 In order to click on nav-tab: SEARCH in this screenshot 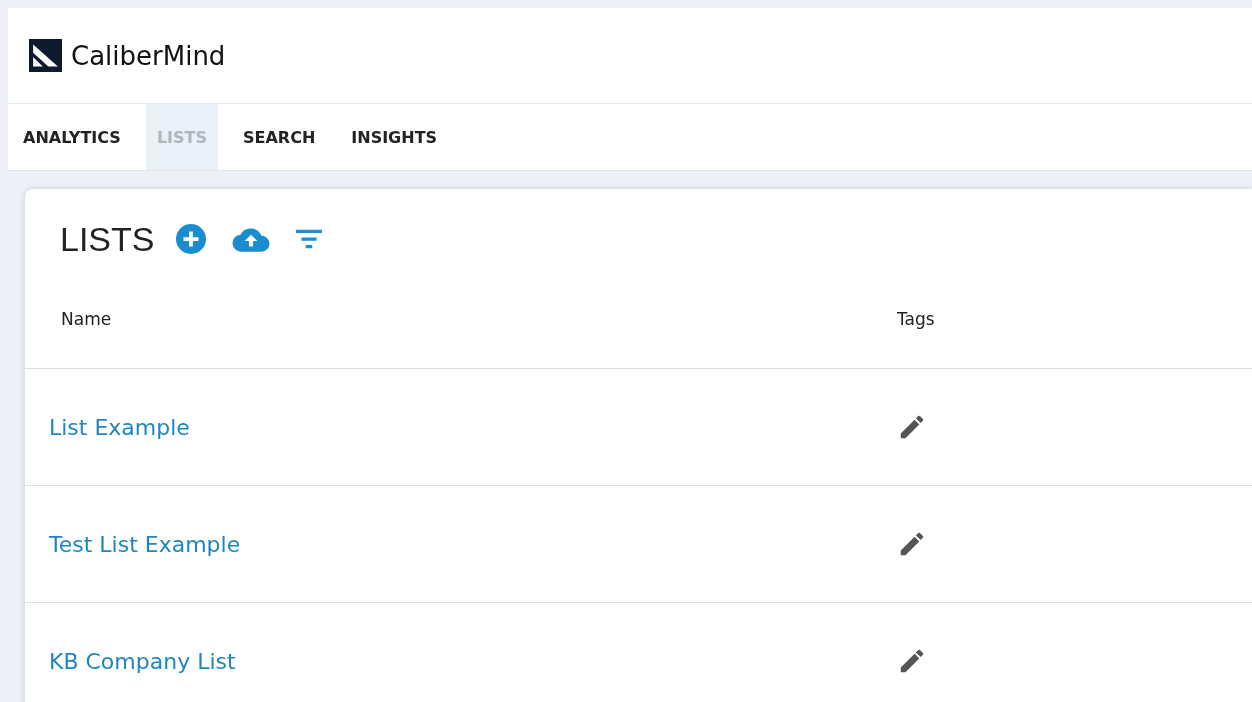, I will do `click(279, 137)`.